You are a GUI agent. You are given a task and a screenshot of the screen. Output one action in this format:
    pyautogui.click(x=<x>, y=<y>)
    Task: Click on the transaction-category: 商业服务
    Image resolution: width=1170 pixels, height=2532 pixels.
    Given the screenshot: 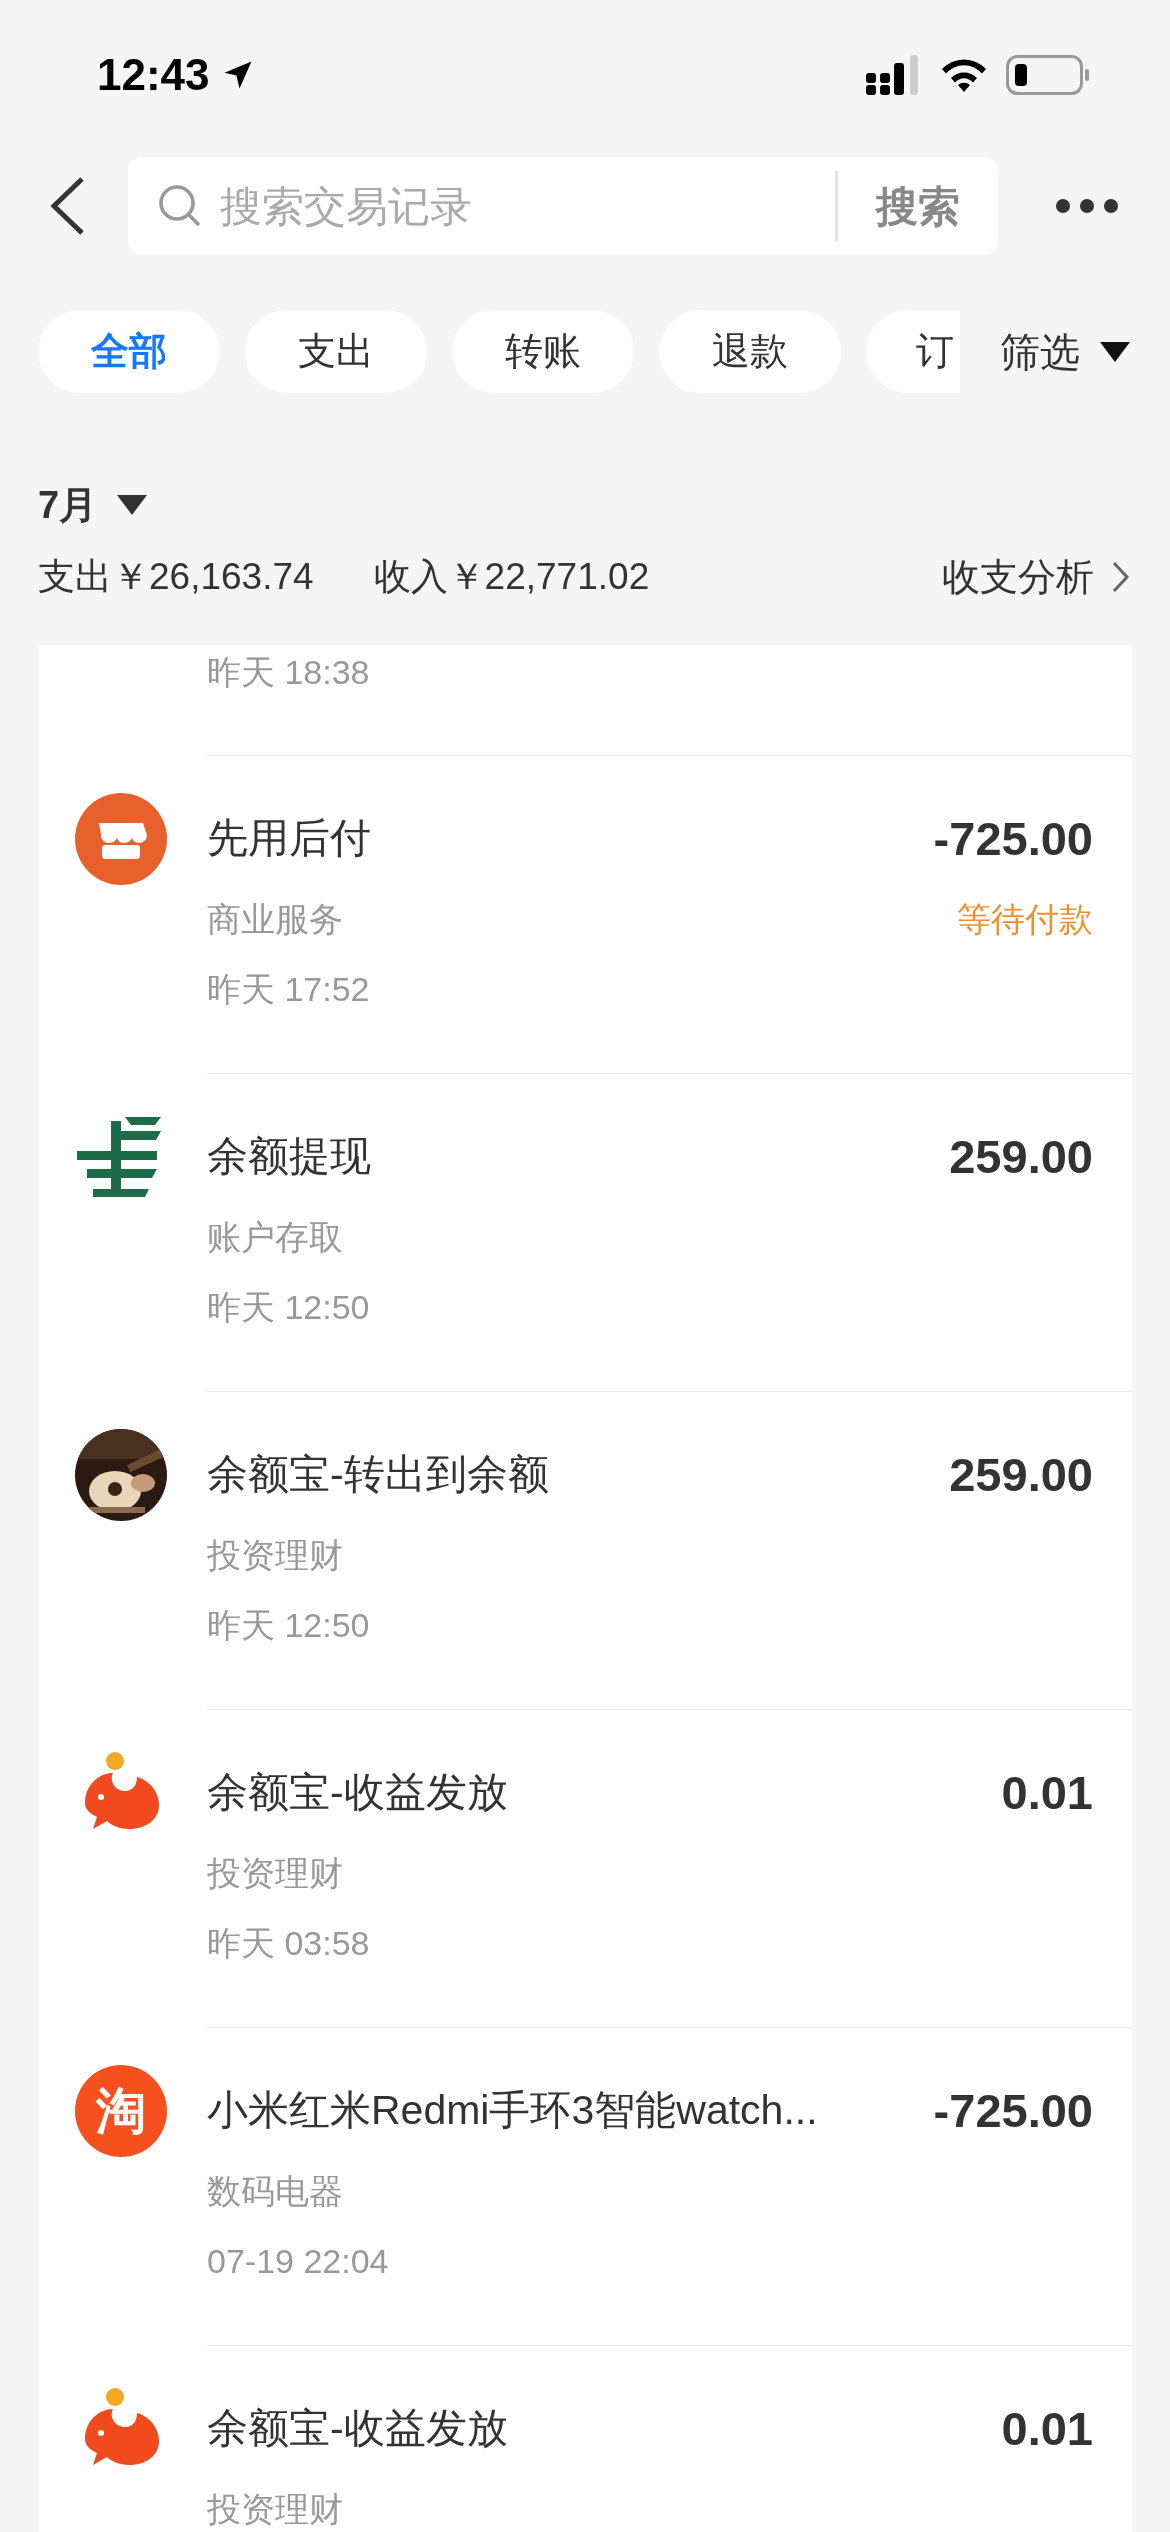 What is the action you would take?
    pyautogui.click(x=275, y=919)
    